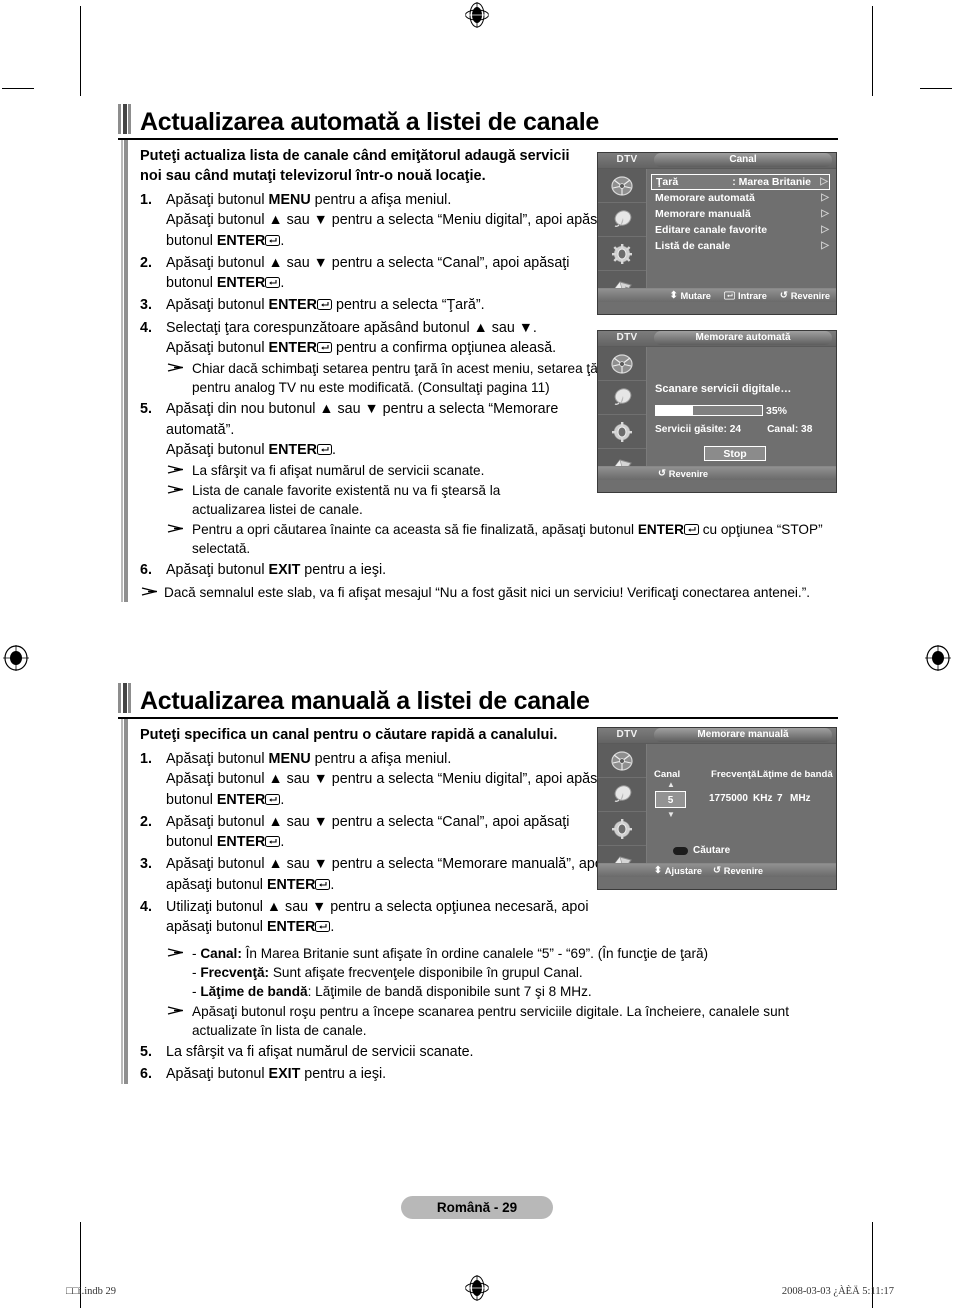 Image resolution: width=954 pixels, height=1314 pixels. Describe the element at coordinates (670, 799) in the screenshot. I see `channel-value-field: 5` at that location.